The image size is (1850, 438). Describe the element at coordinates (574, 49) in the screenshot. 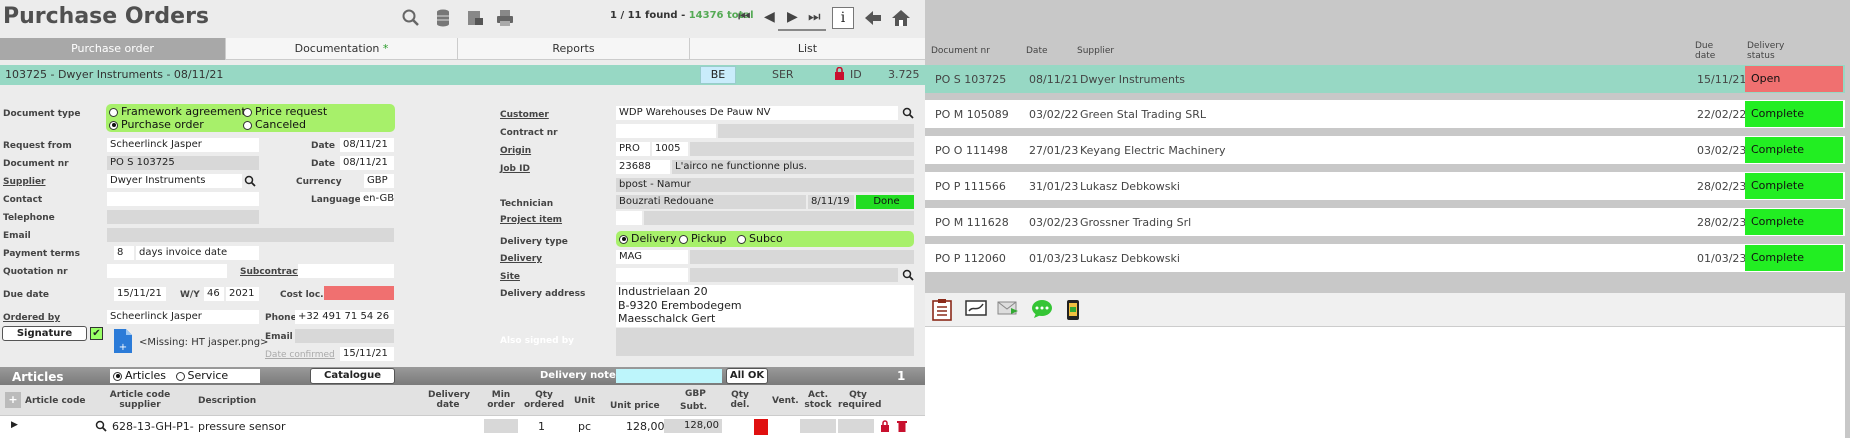

I see `tab-reports: Reports` at that location.